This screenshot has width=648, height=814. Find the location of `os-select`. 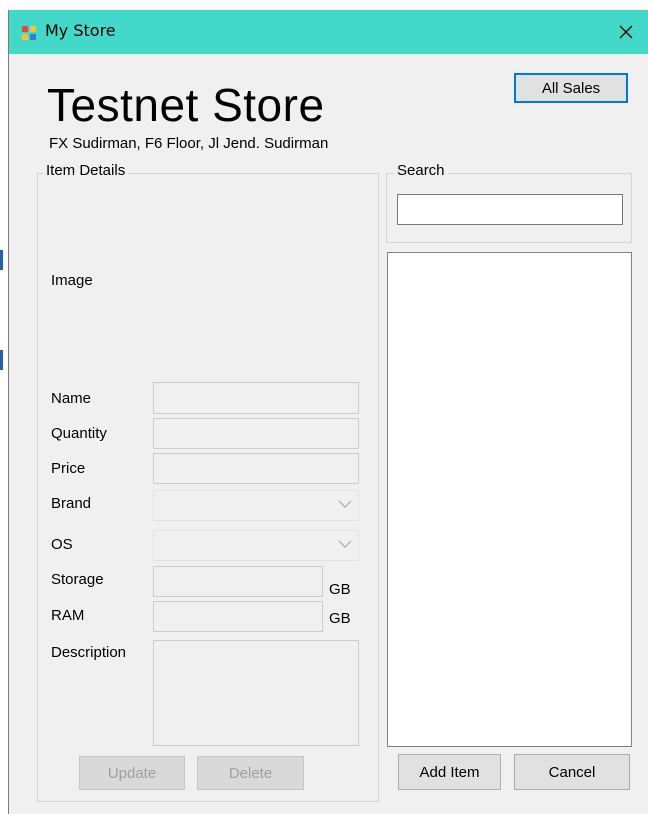

os-select is located at coordinates (256, 545).